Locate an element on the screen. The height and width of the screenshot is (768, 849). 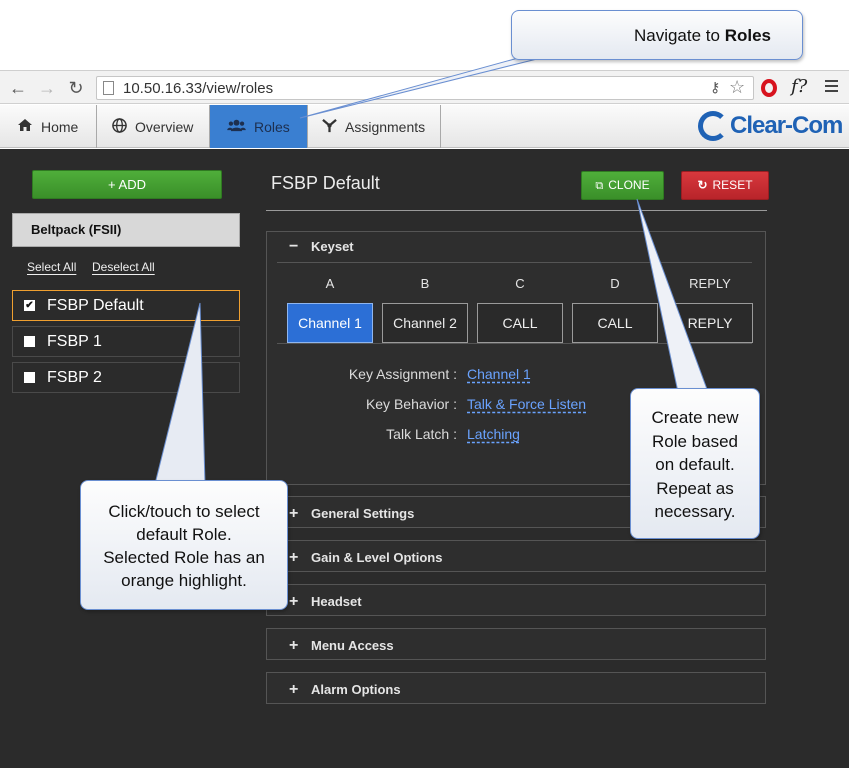
key-button-a: Channel 1 is located at coordinates (330, 323).